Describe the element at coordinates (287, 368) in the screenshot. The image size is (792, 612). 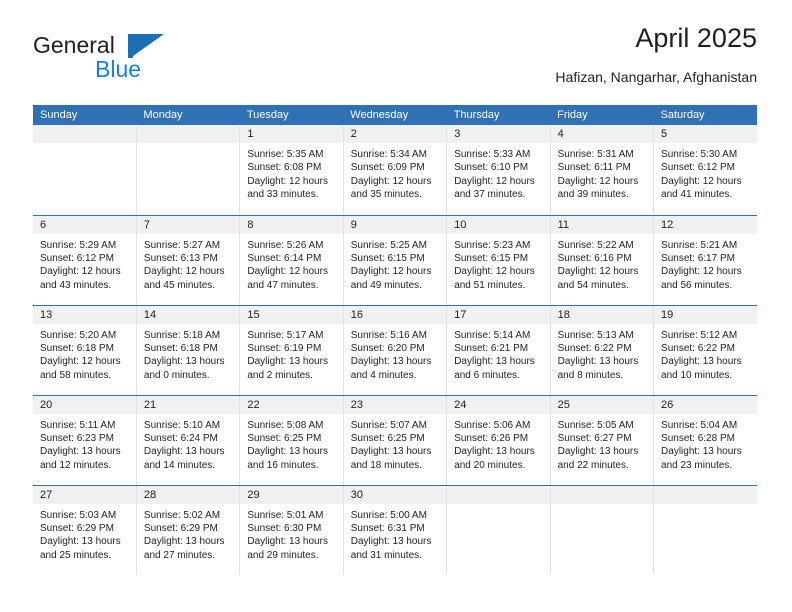
I see `daylight-text: Daylight: 13 hours and 2 minutes.` at that location.